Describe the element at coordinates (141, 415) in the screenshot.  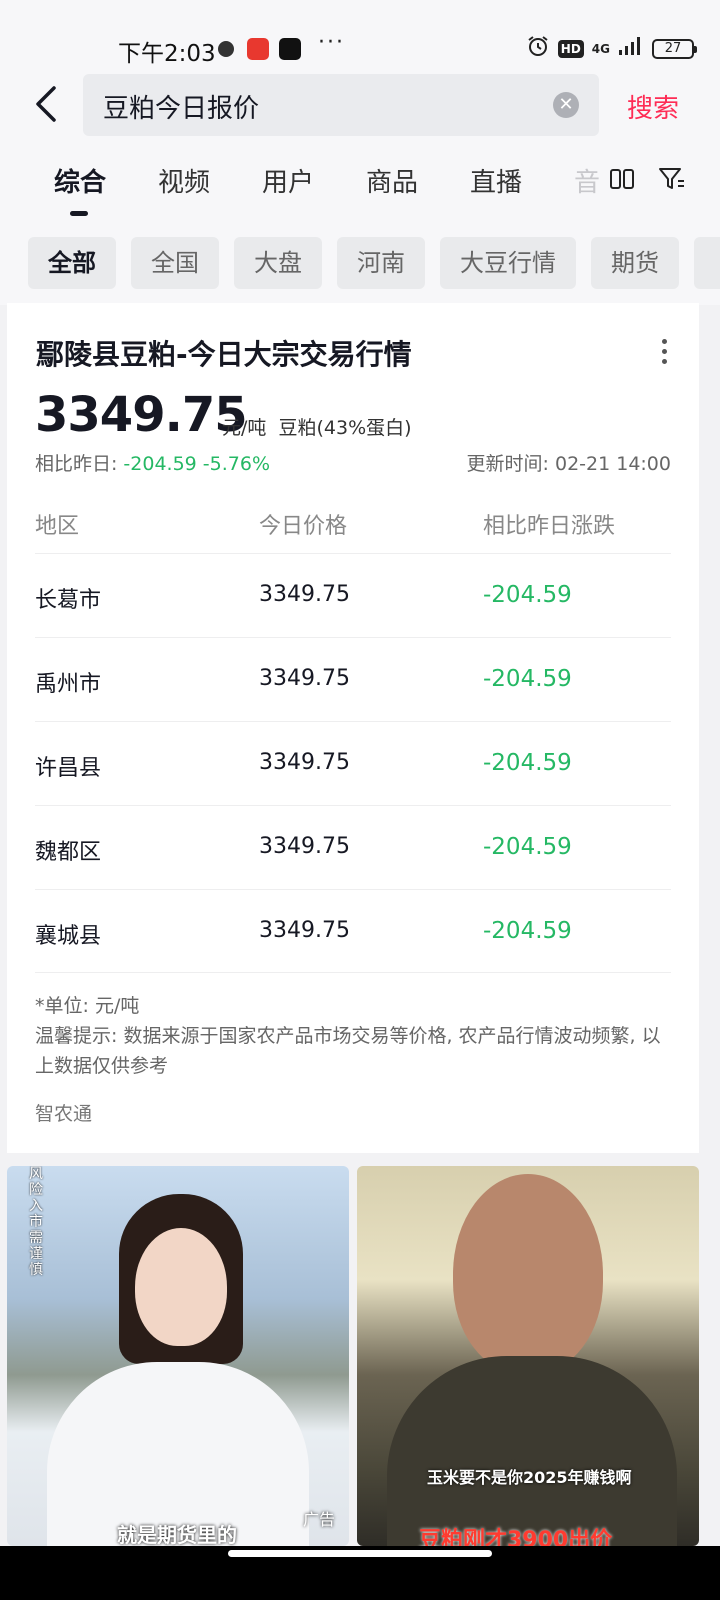
I see `price-value: 3349.75` at that location.